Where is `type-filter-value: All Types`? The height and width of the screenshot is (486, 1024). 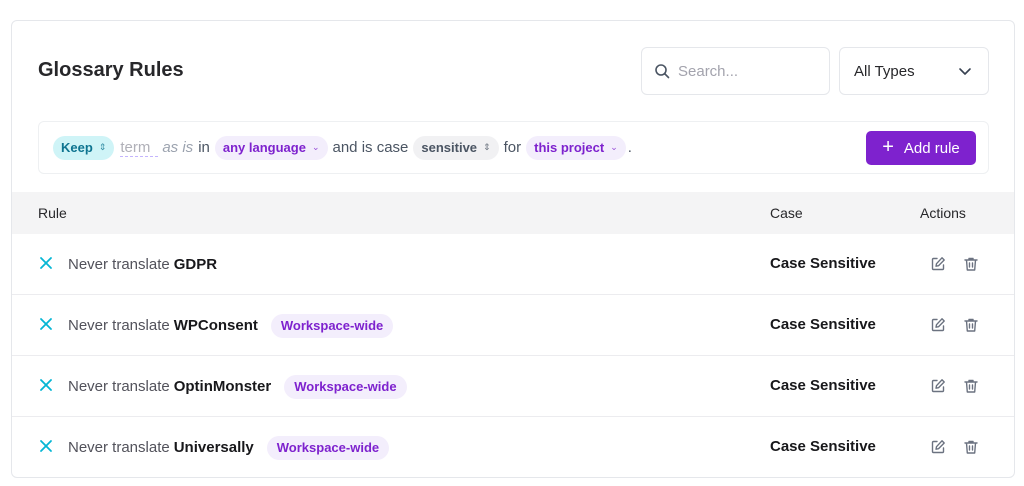 type-filter-value: All Types is located at coordinates (884, 71).